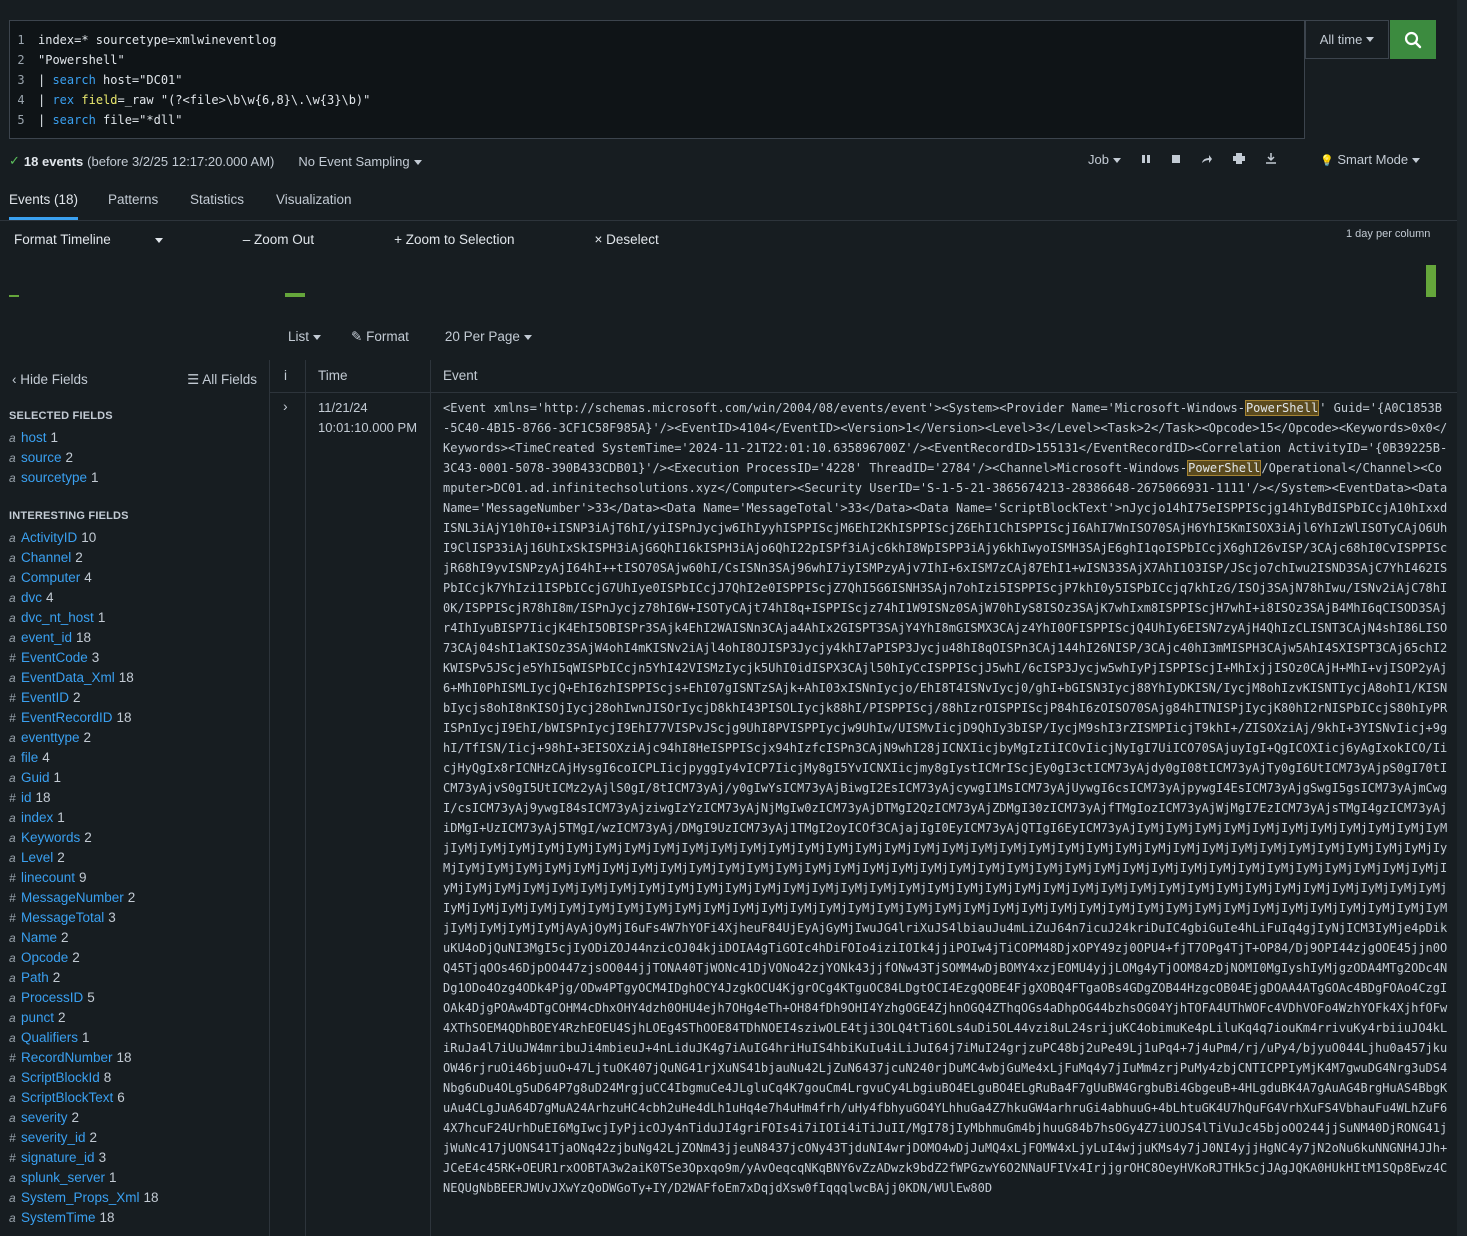 This screenshot has height=1236, width=1467. I want to click on export-icon, so click(1271, 159).